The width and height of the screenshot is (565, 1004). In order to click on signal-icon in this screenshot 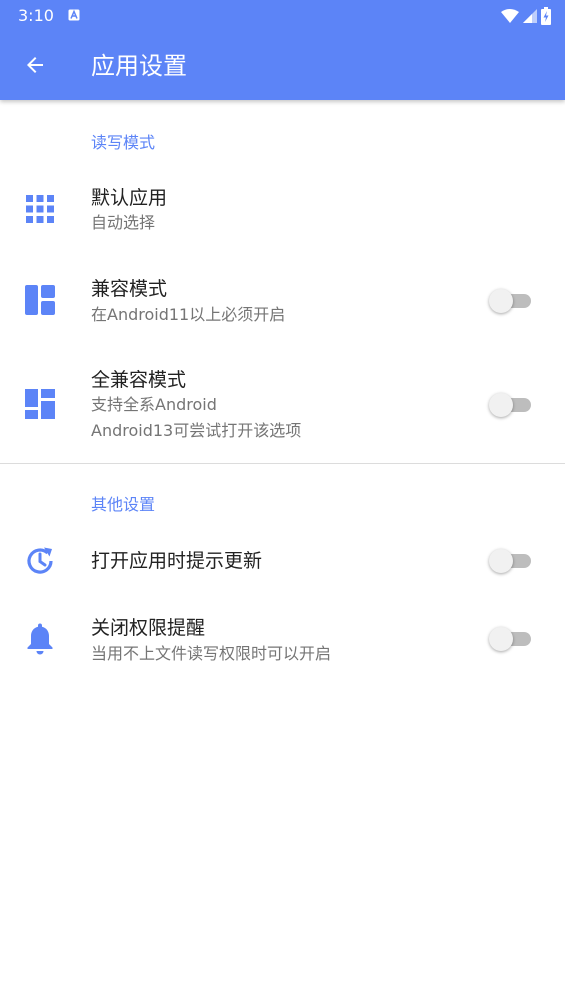, I will do `click(530, 16)`.